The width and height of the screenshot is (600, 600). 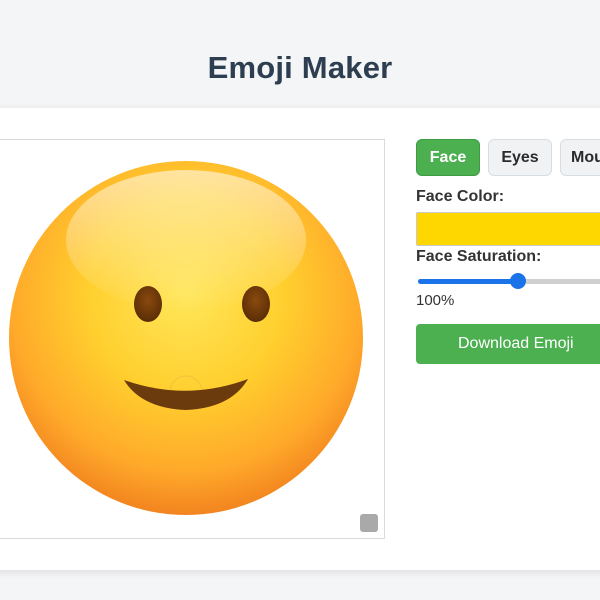 I want to click on emoji-left-eye, so click(x=148, y=304).